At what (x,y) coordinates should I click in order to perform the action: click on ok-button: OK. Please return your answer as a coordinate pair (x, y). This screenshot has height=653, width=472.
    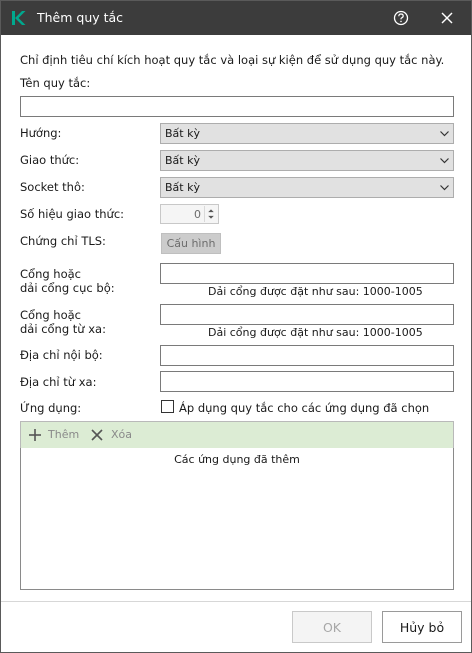
    Looking at the image, I should click on (332, 627).